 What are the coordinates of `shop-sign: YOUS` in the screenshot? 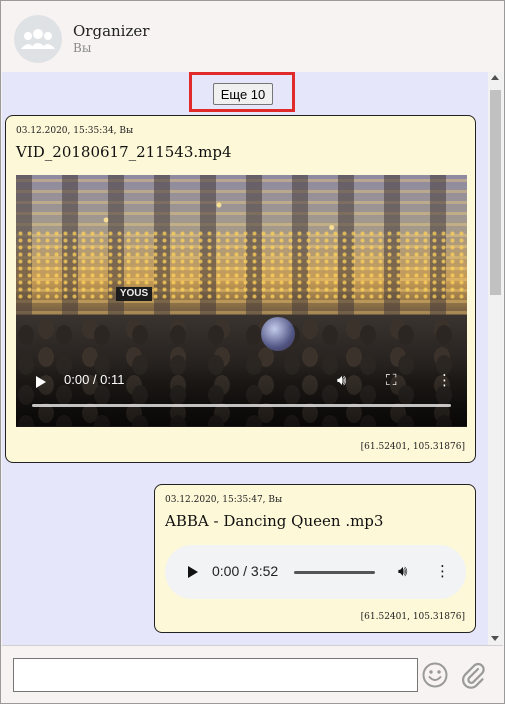 It's located at (134, 294).